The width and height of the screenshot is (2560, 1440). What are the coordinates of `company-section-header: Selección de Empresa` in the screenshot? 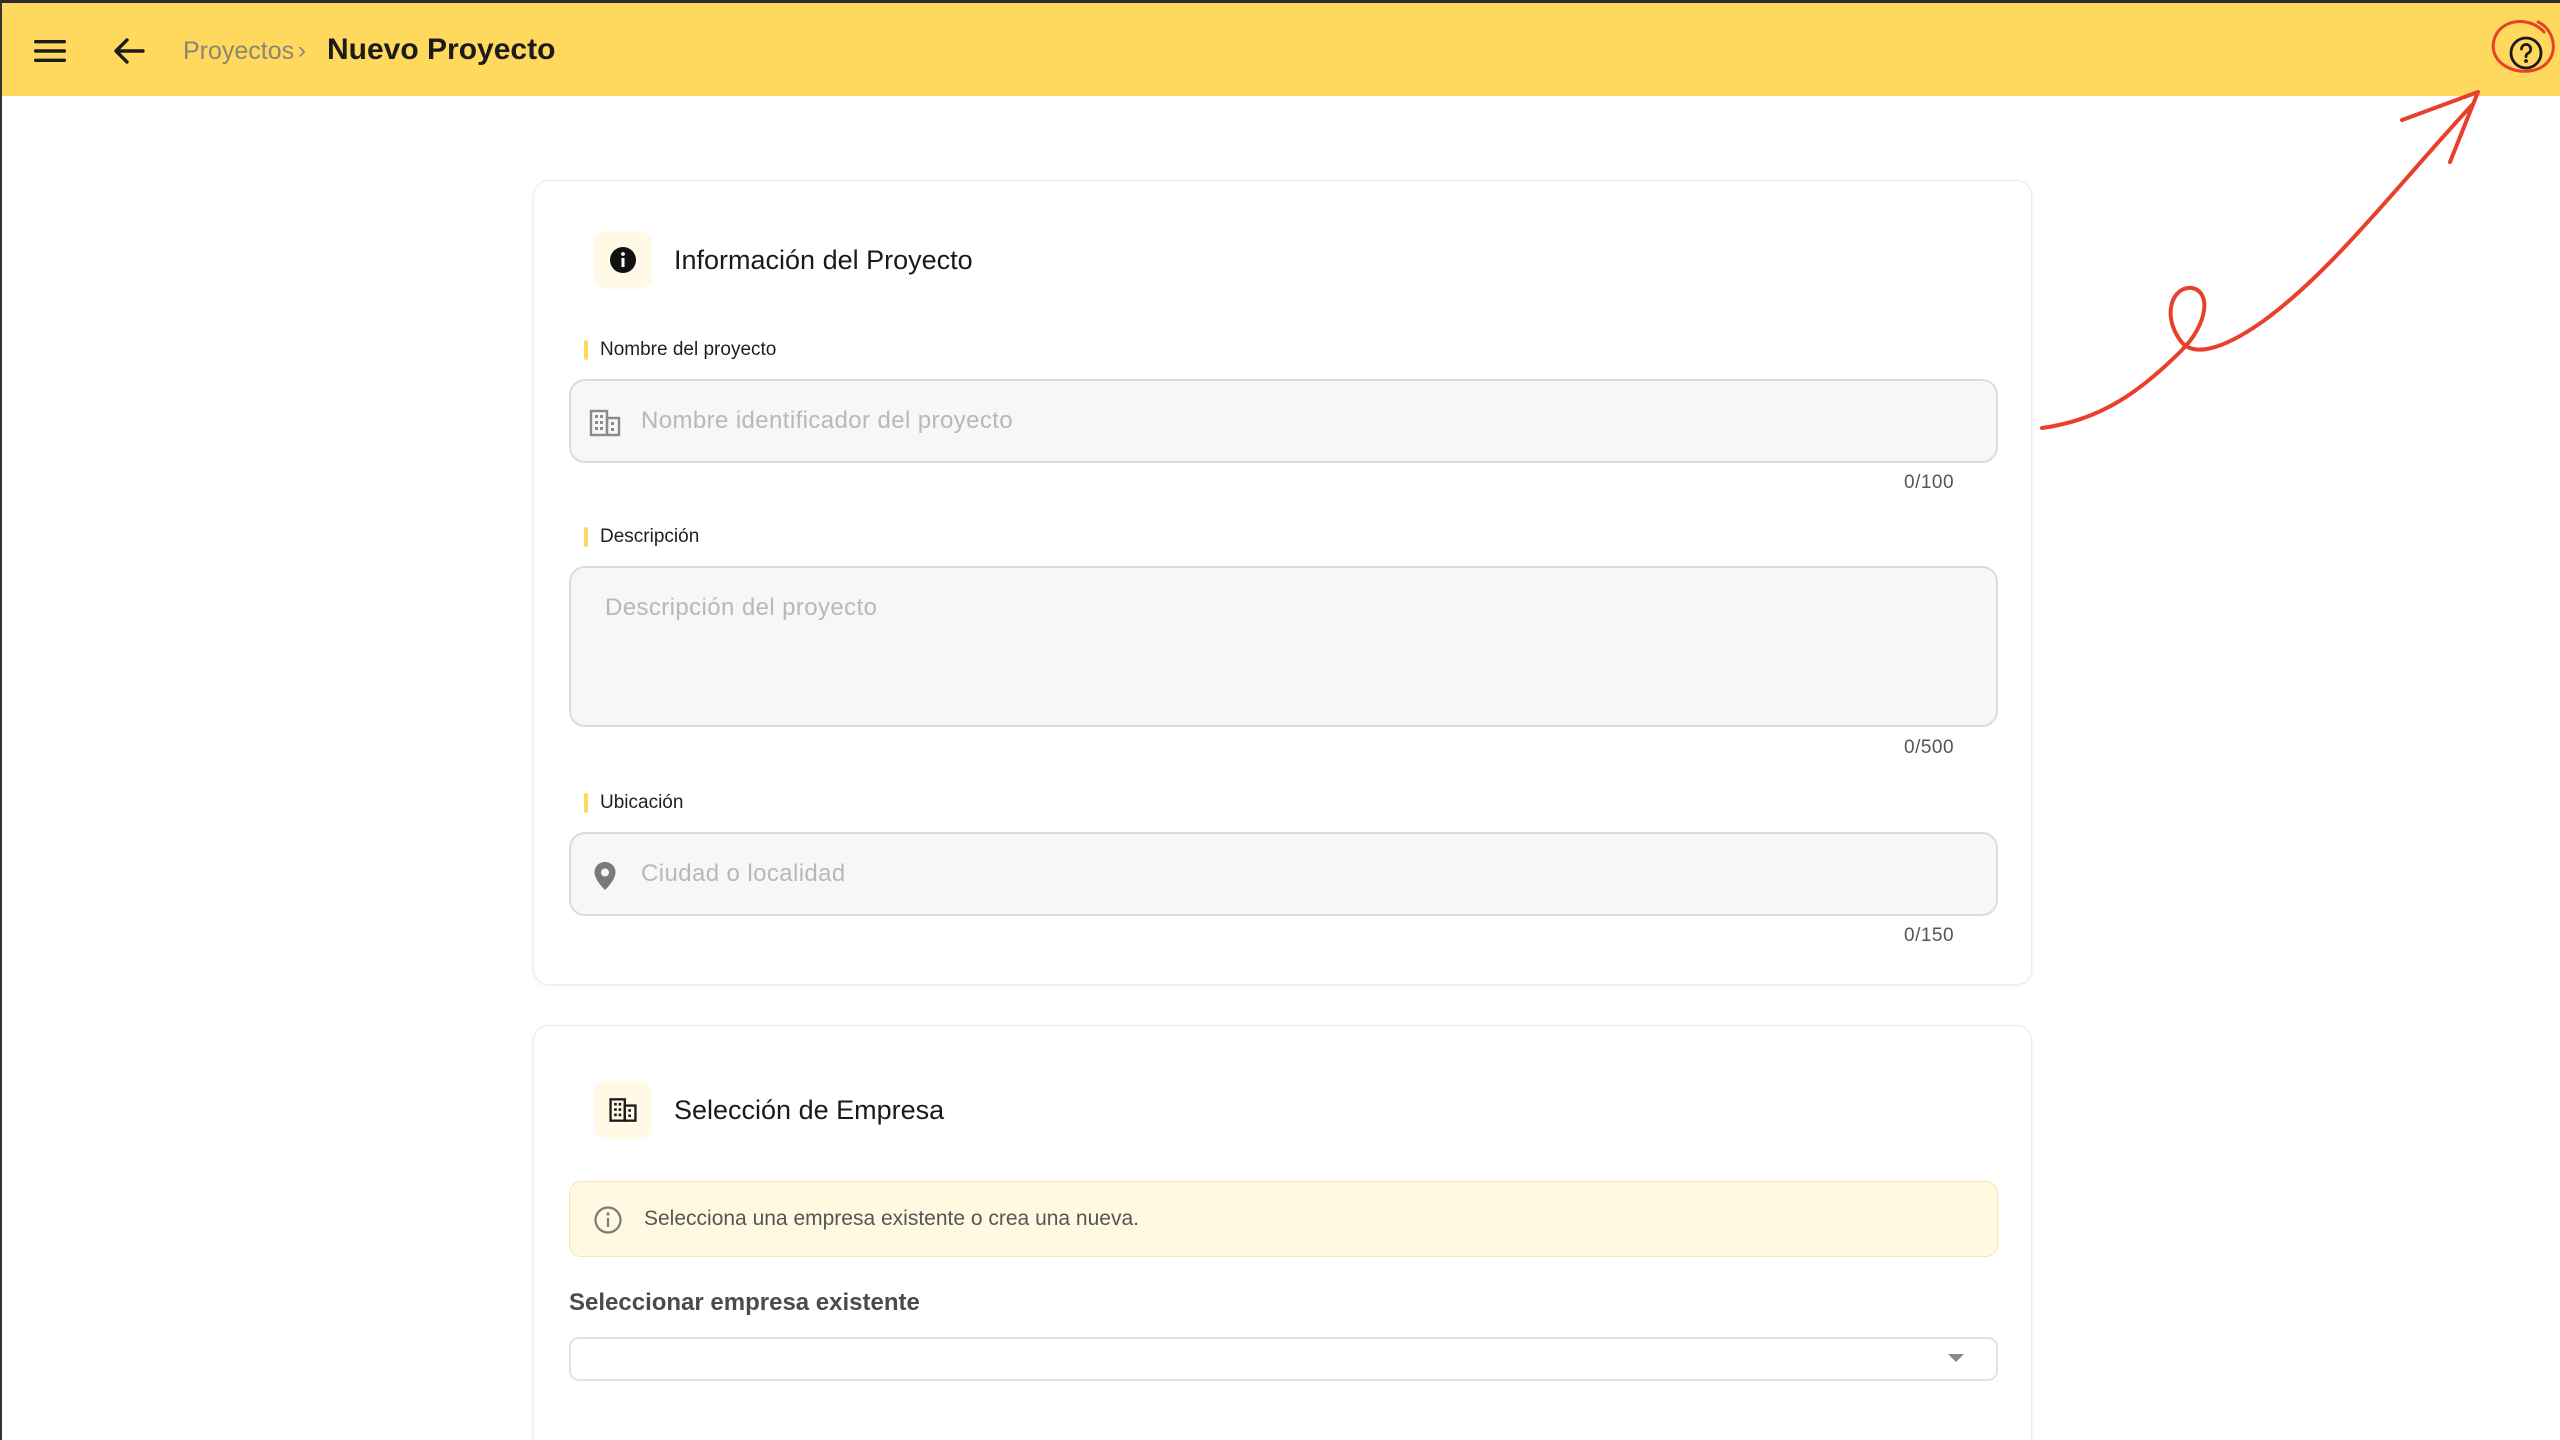 It's located at (769, 1110).